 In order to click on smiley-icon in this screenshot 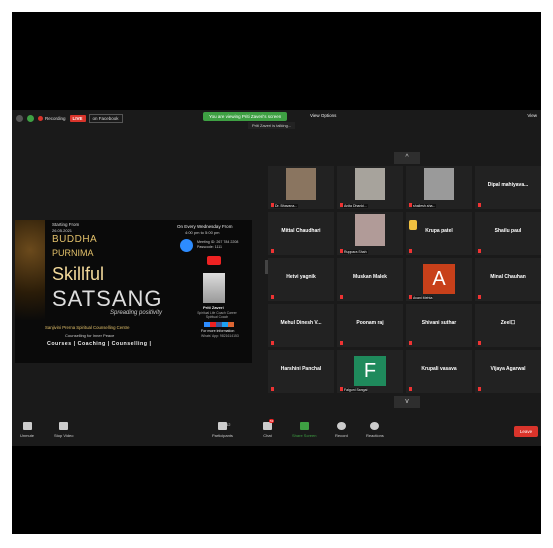, I will do `click(375, 426)`.